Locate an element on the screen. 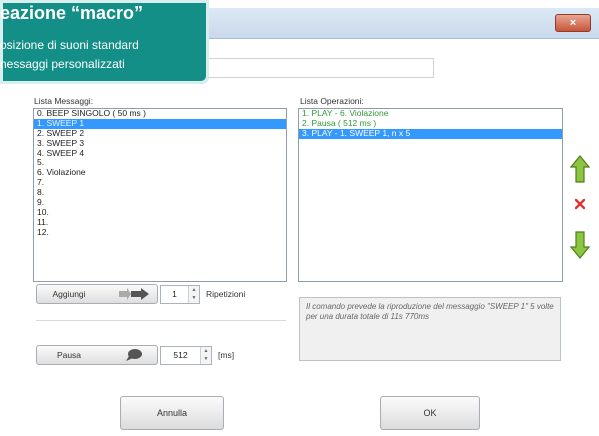  callout-heading: eazione “macro” is located at coordinates (72, 13).